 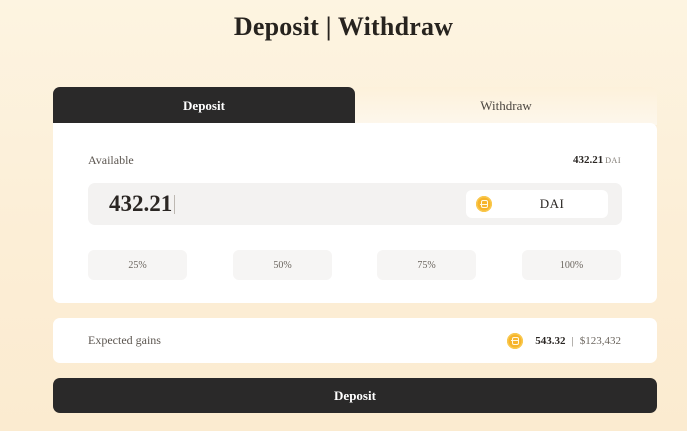 What do you see at coordinates (259, 204) in the screenshot?
I see `amount-input` at bounding box center [259, 204].